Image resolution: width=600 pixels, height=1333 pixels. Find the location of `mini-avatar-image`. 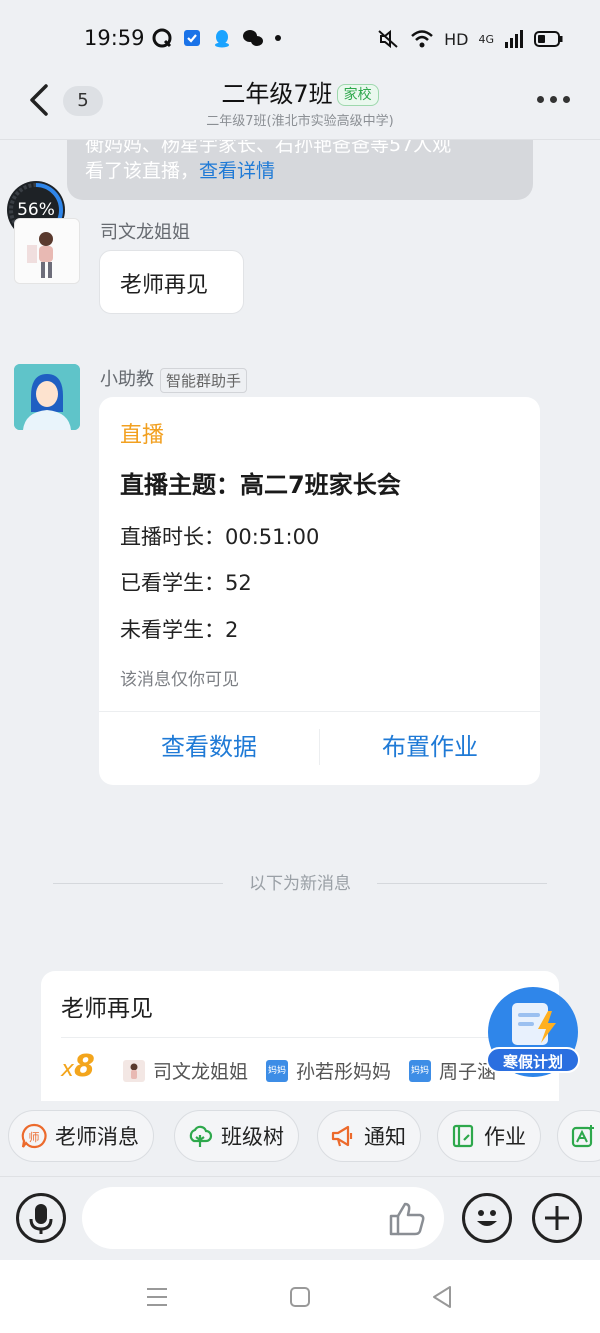

mini-avatar-image is located at coordinates (134, 1071).